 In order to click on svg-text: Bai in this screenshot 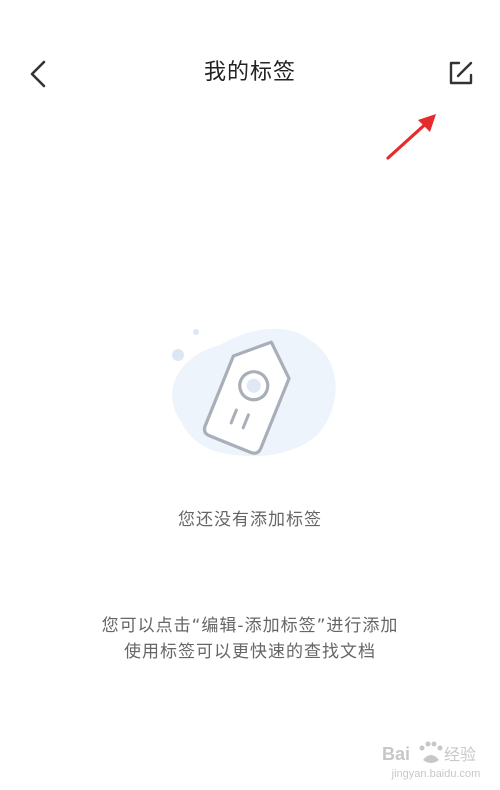, I will do `click(396, 754)`.